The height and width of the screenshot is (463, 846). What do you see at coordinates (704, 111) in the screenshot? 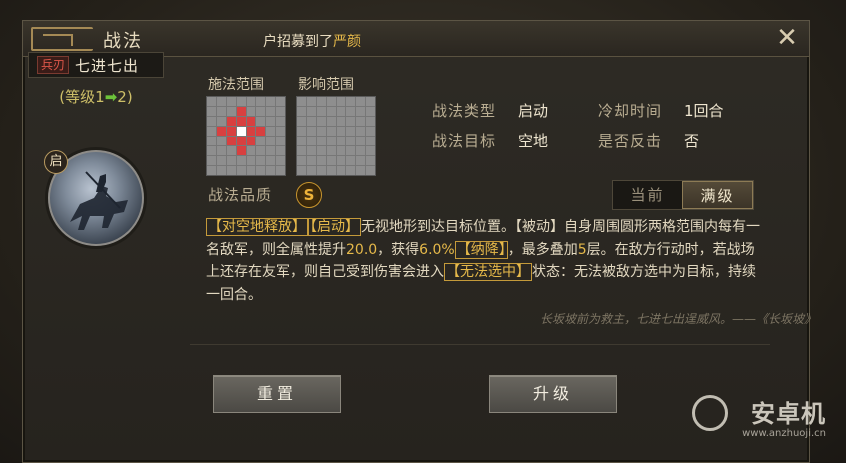
I see `cooldown-value: 1回合` at bounding box center [704, 111].